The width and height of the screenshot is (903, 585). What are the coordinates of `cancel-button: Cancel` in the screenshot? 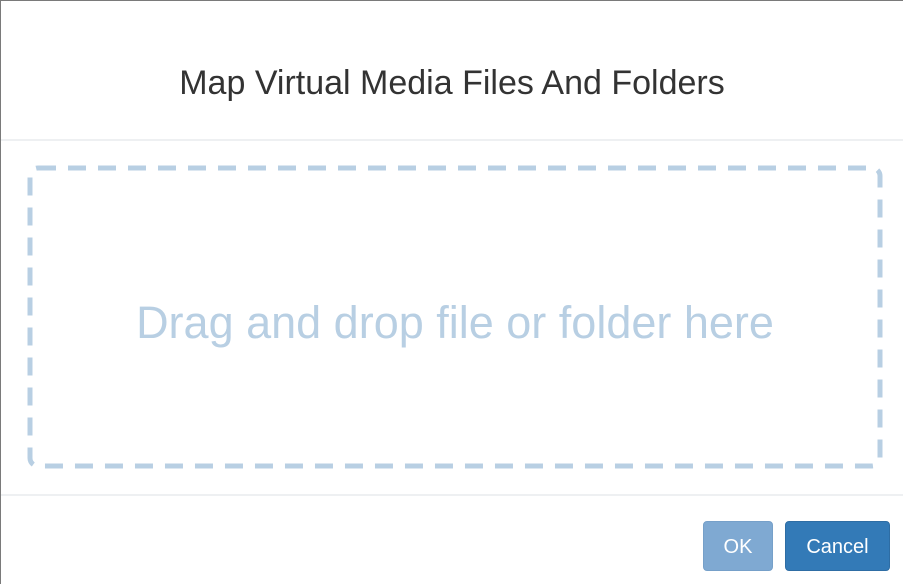 It's located at (837, 546).